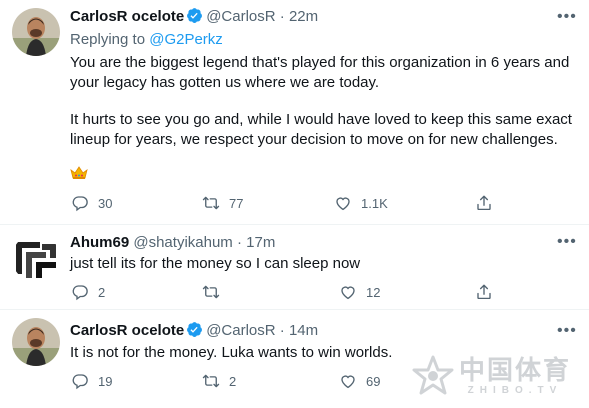 This screenshot has width=589, height=408. I want to click on avatar-ahum69, so click(36, 258).